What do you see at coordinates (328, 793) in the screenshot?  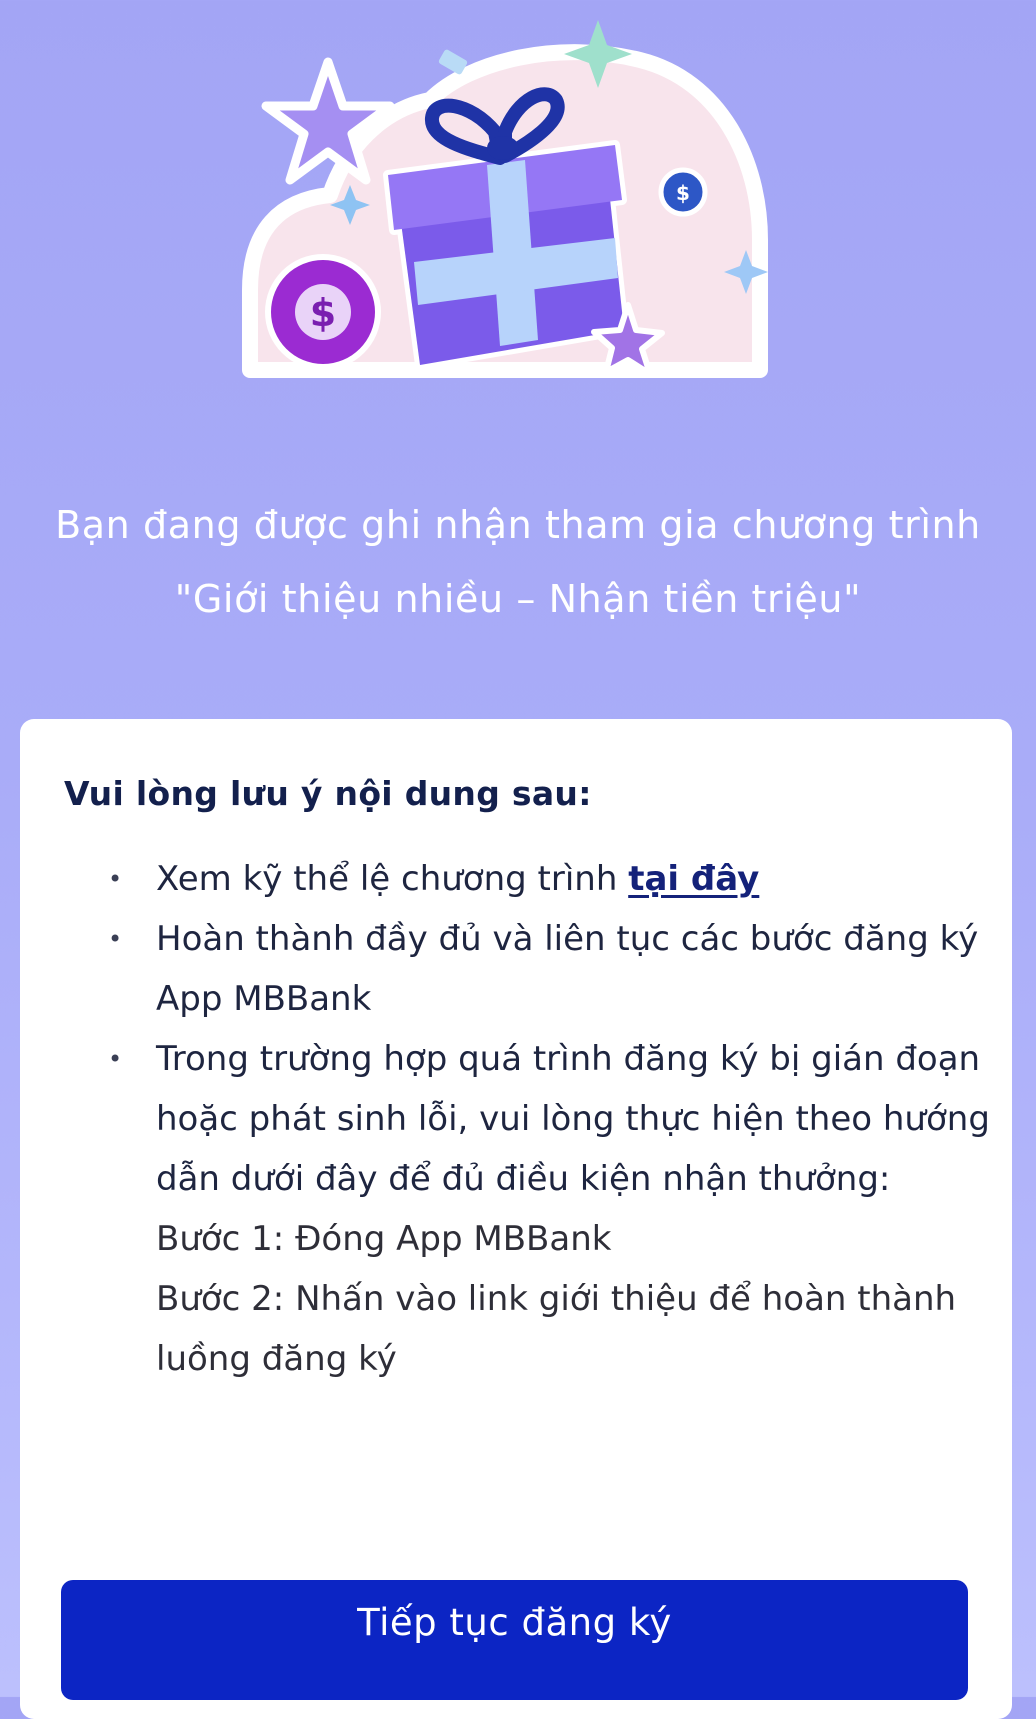 I see `notice-title: Vui lòng lưu ý nội dung sau:` at bounding box center [328, 793].